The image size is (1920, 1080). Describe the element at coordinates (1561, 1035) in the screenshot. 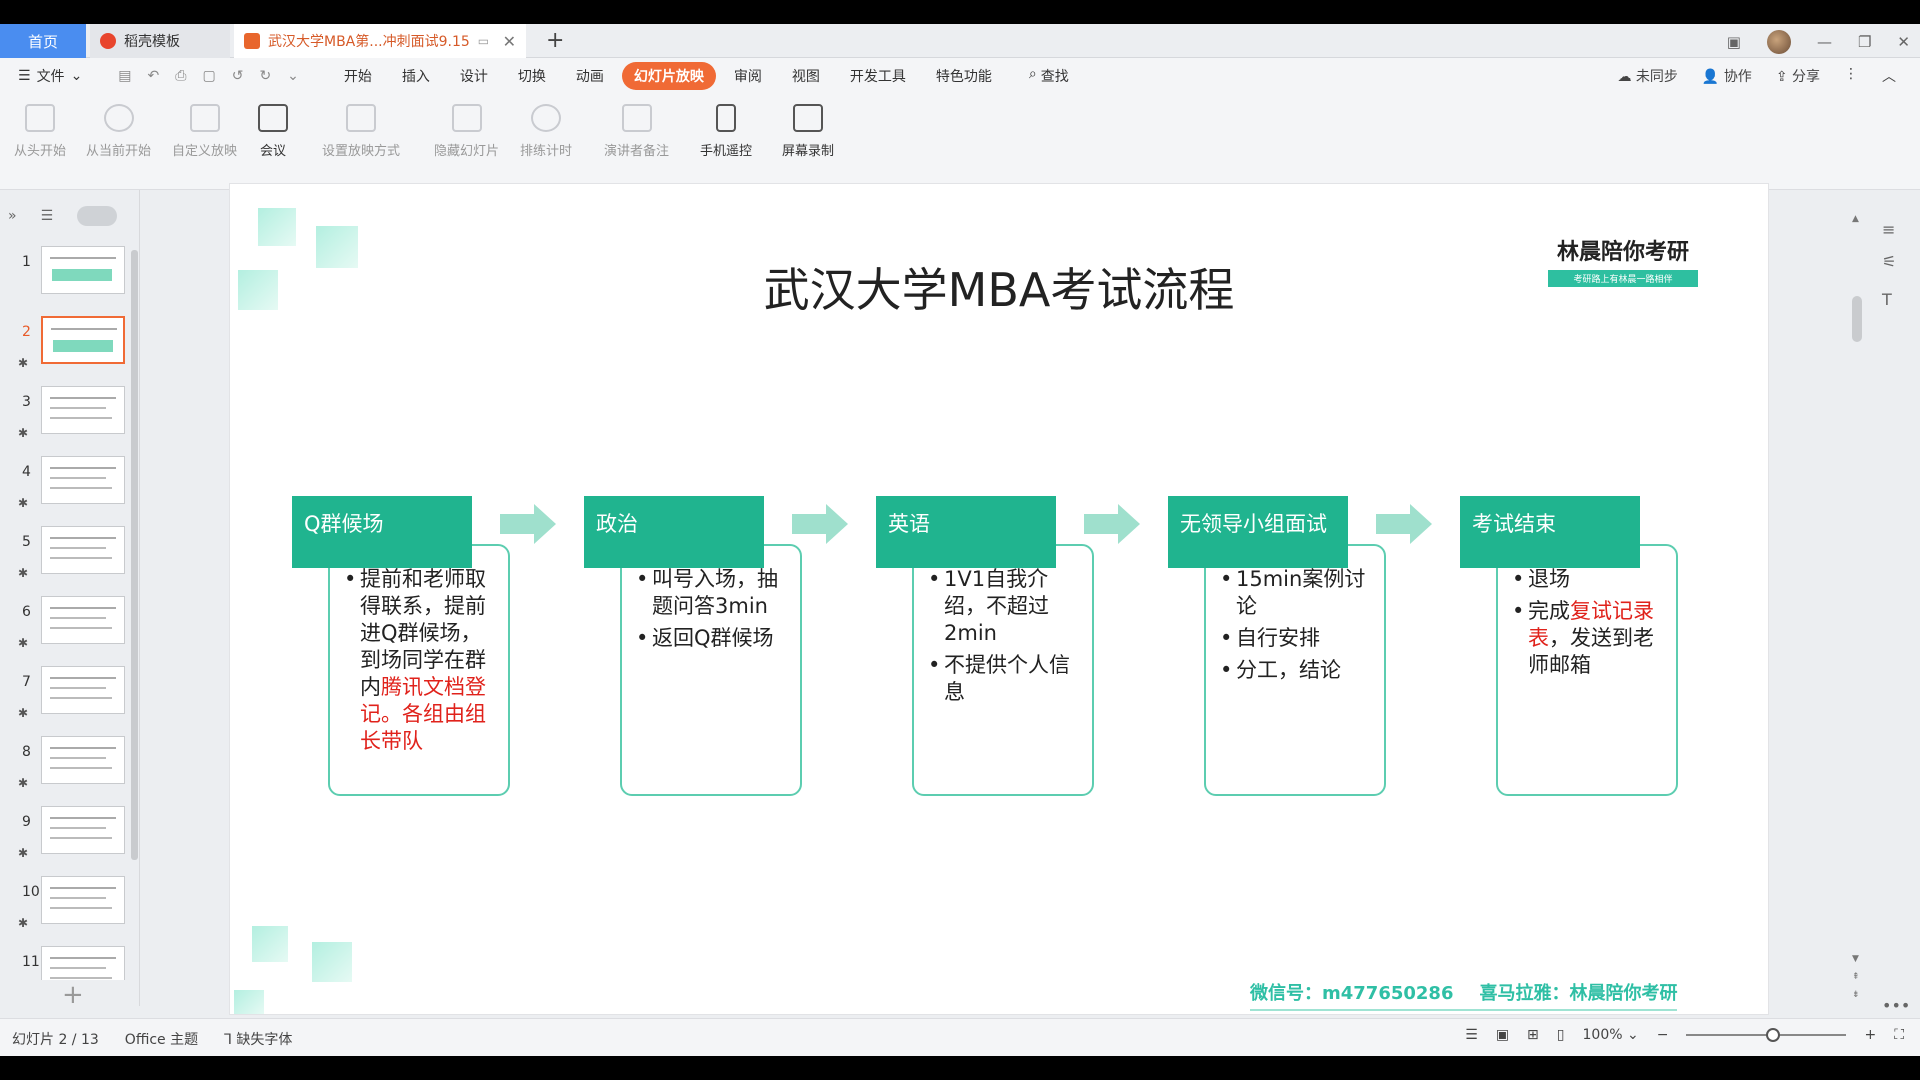

I see `reading-view-icon: ▯` at that location.